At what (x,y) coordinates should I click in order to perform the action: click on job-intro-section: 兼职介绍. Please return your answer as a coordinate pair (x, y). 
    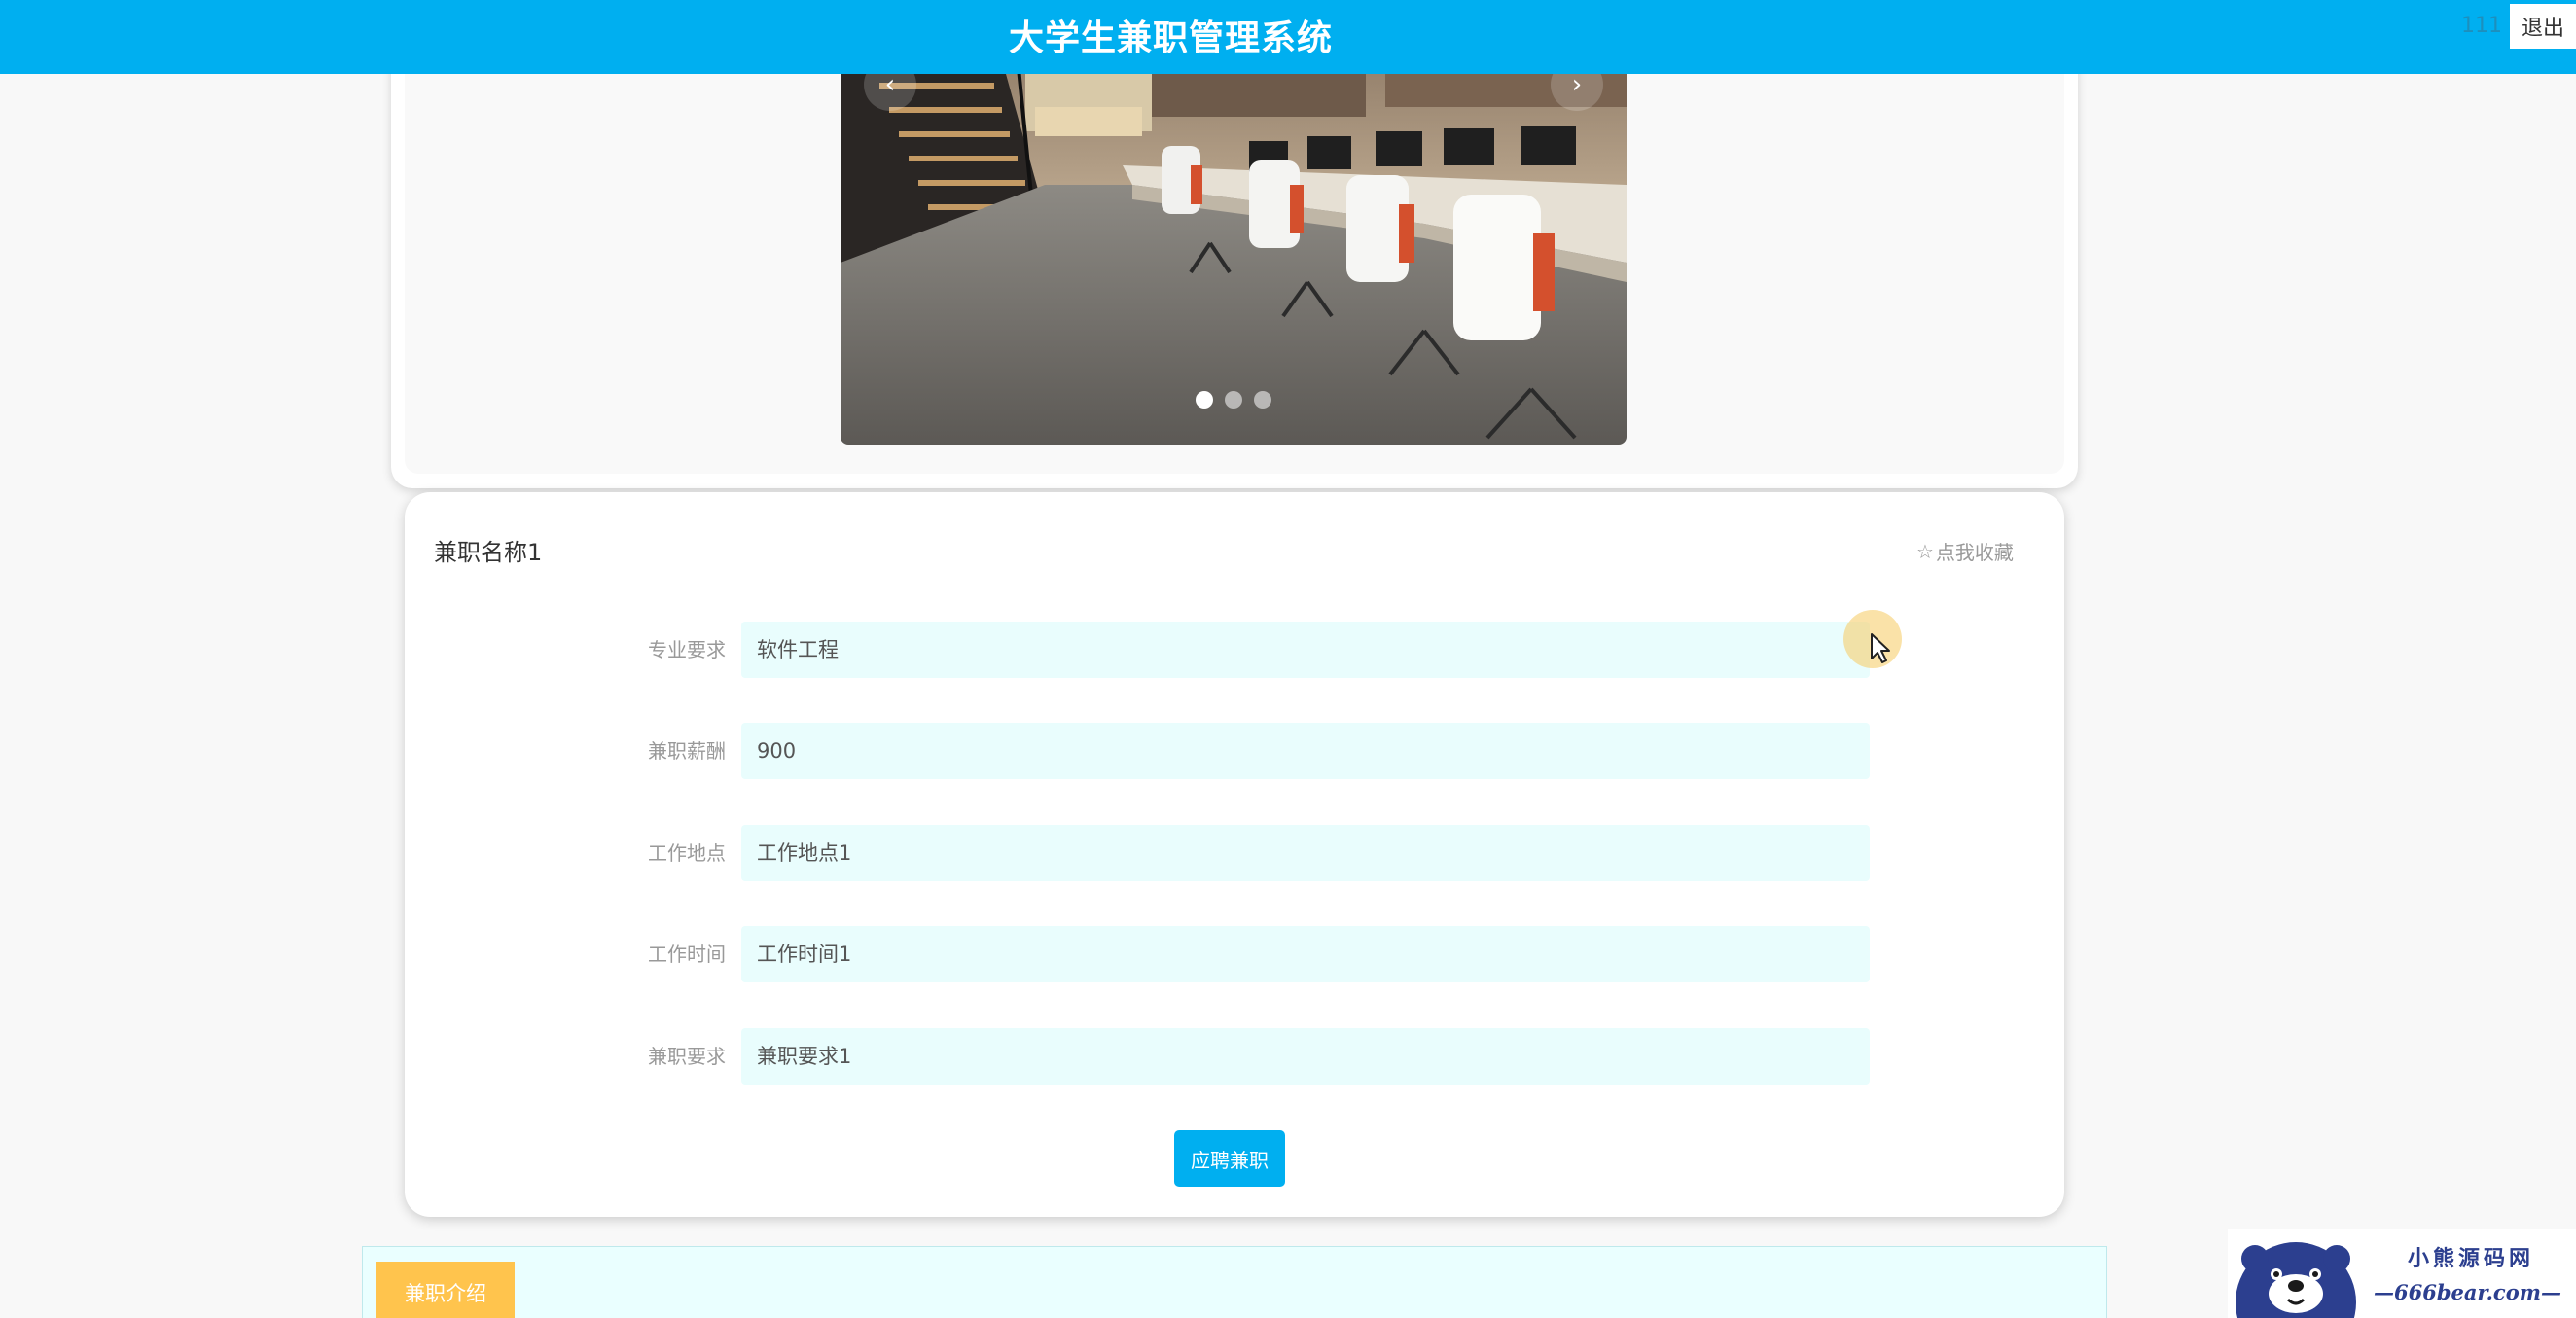
    Looking at the image, I should click on (1234, 1282).